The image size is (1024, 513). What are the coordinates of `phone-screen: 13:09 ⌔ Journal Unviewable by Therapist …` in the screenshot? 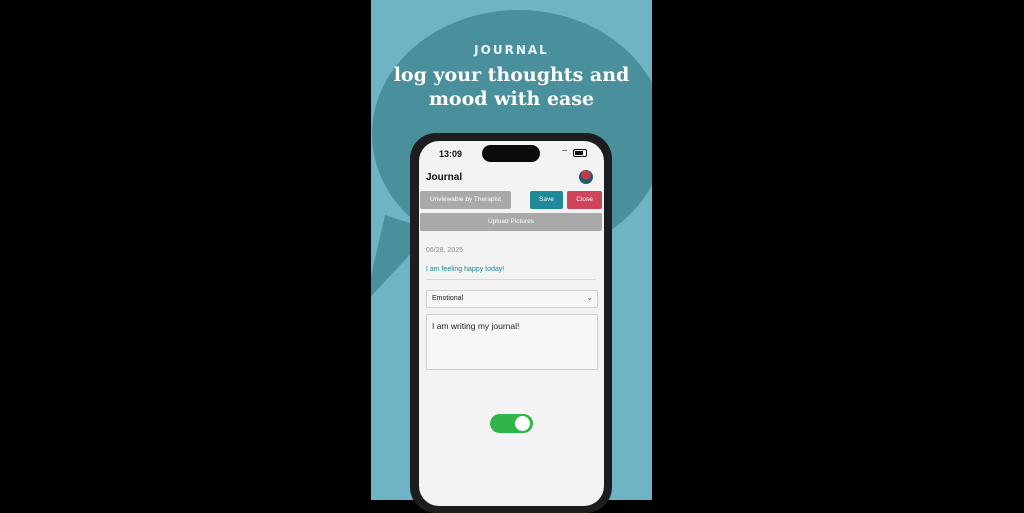 It's located at (511, 323).